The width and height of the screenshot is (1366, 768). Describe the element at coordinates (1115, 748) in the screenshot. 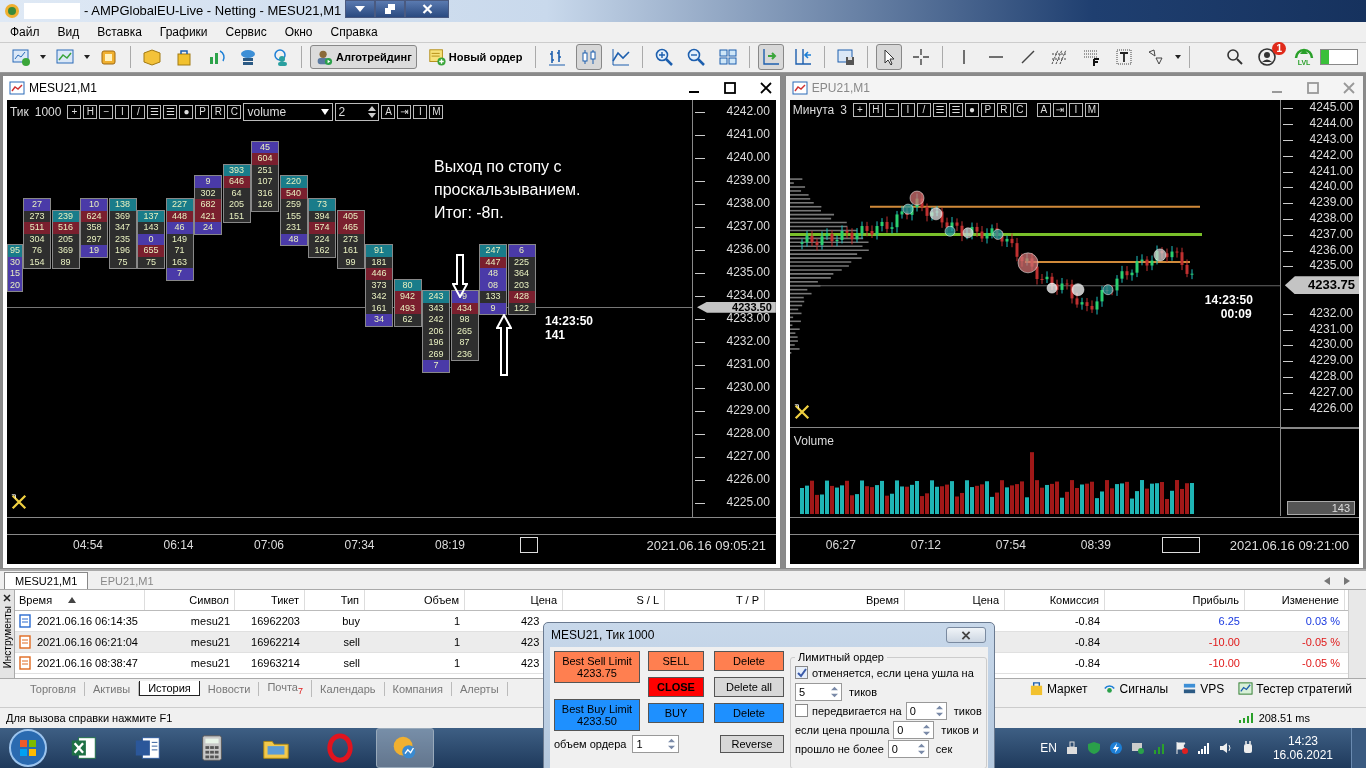

I see `lightning-icon` at that location.